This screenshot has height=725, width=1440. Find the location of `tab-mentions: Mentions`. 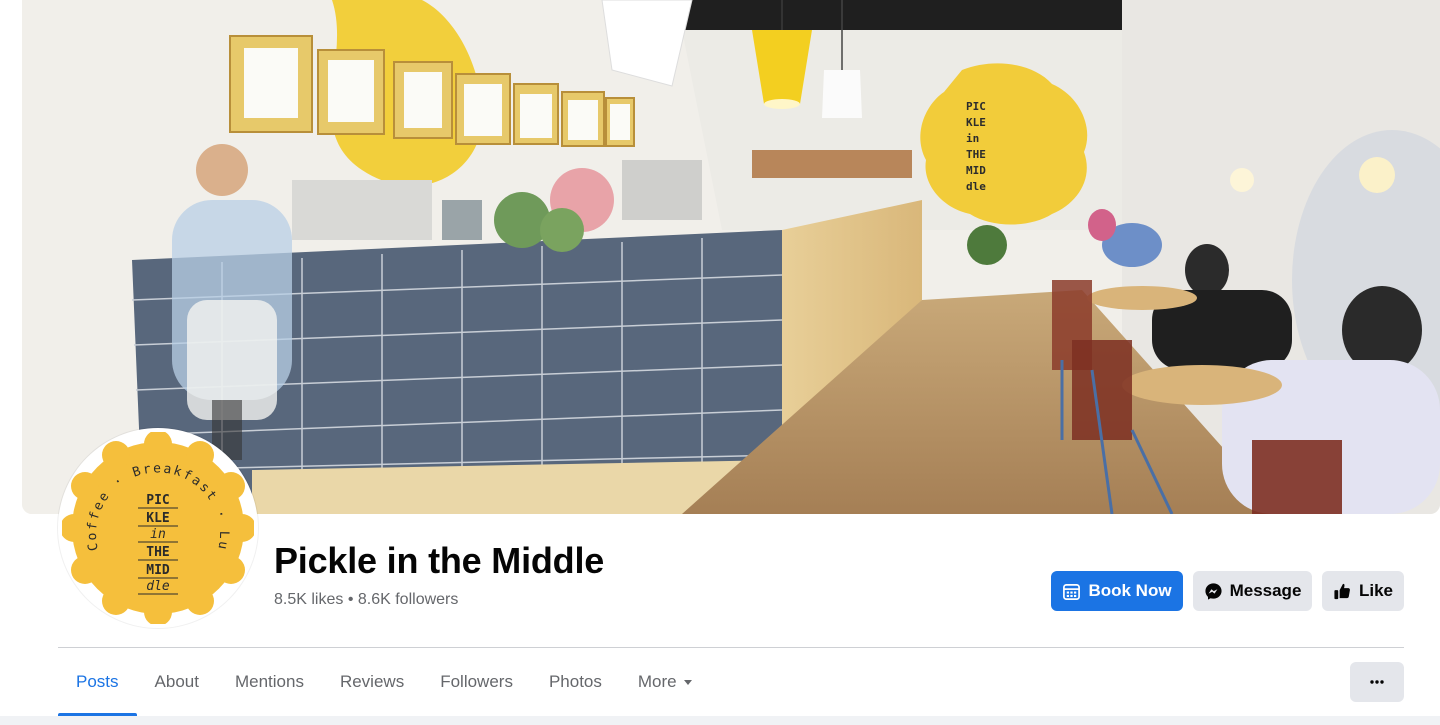

tab-mentions: Mentions is located at coordinates (269, 682).